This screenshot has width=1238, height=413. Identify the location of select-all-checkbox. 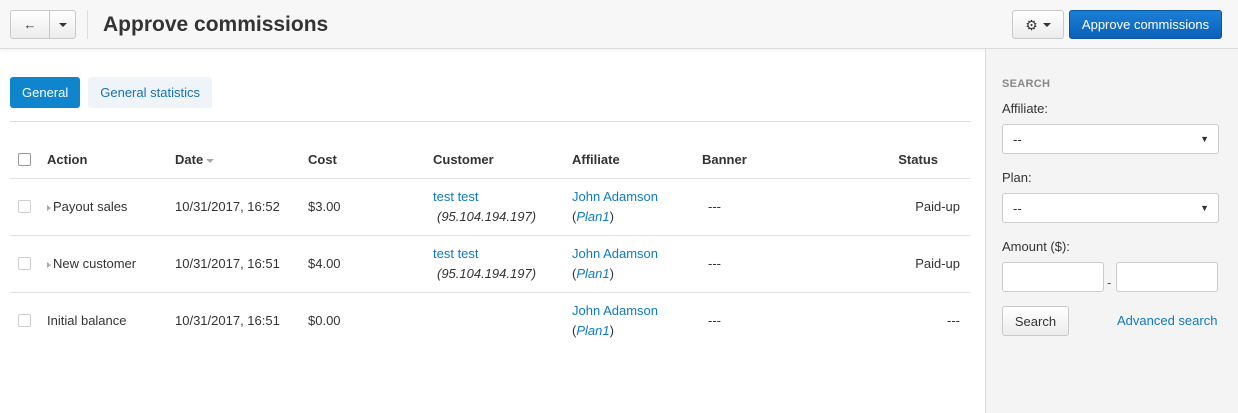
(24, 159).